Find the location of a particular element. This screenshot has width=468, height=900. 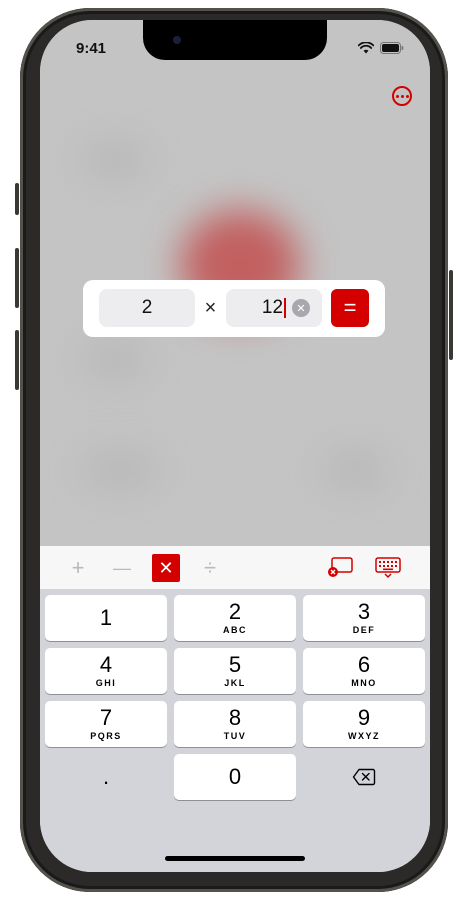

more-options-button is located at coordinates (402, 96).